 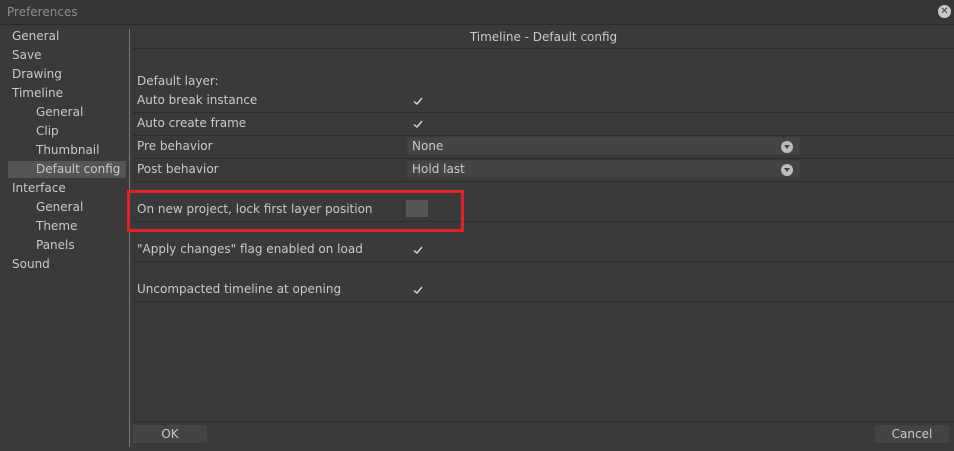 What do you see at coordinates (55, 245) in the screenshot?
I see `sidebar-item-panels: Panels` at bounding box center [55, 245].